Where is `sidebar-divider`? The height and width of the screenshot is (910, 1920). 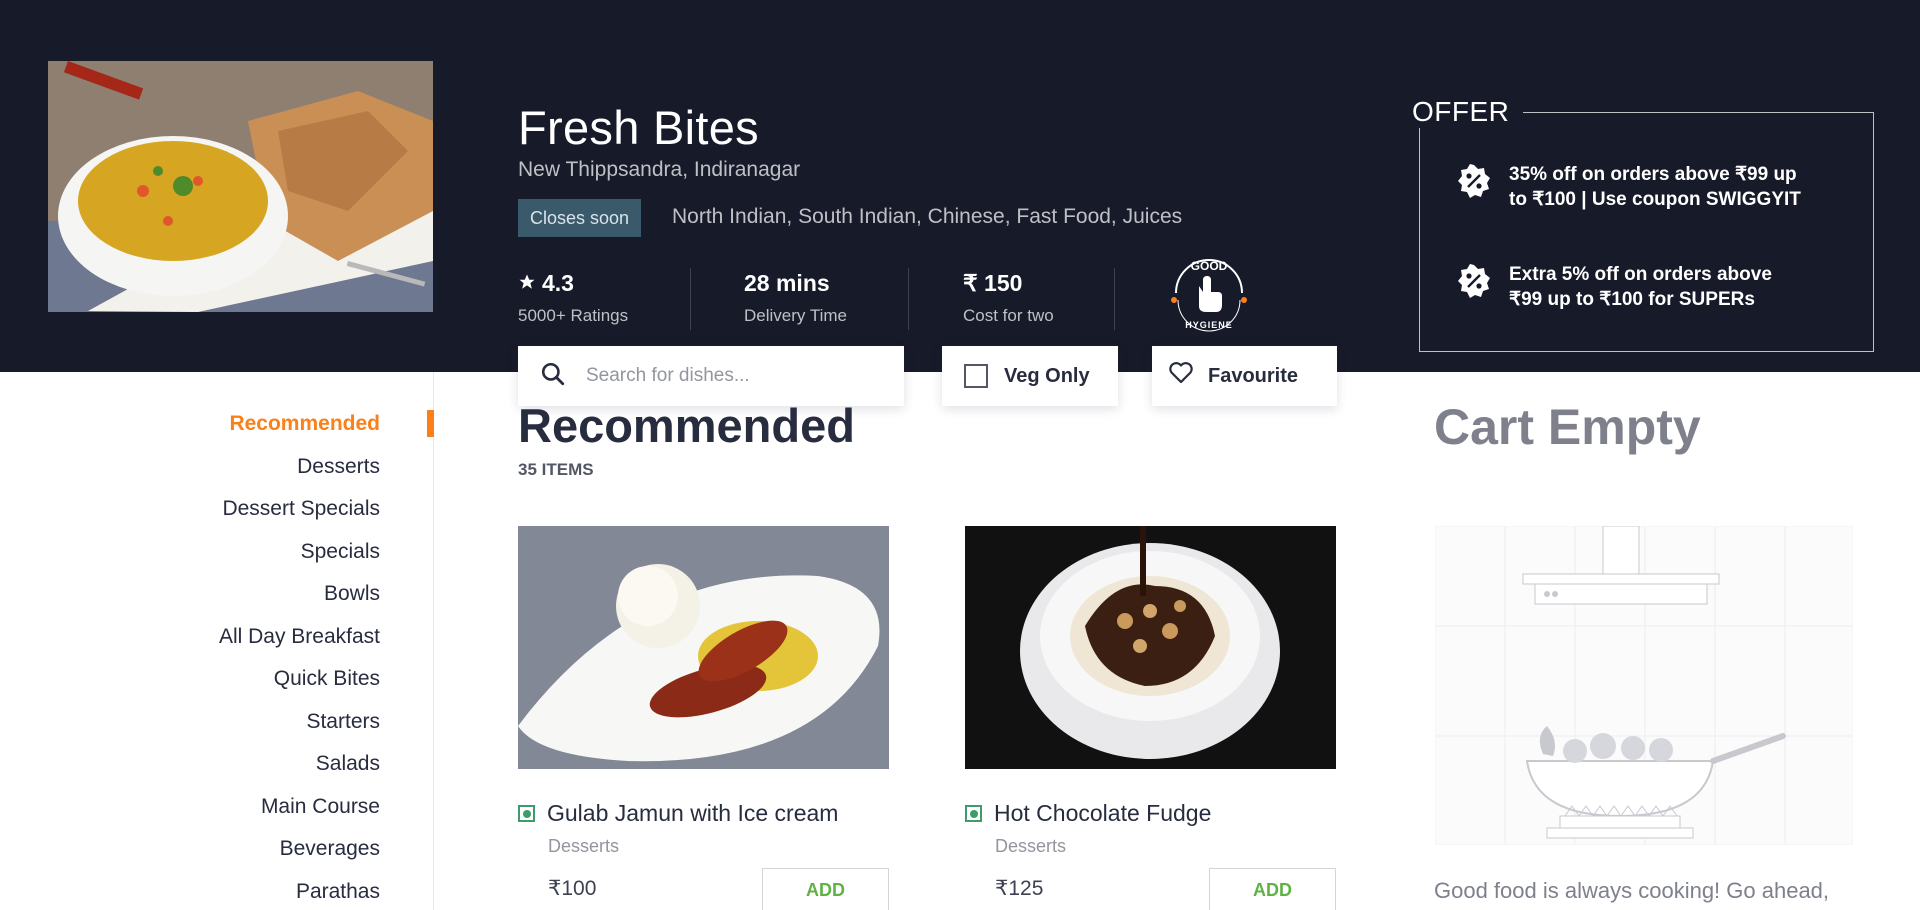
sidebar-divider is located at coordinates (433, 641).